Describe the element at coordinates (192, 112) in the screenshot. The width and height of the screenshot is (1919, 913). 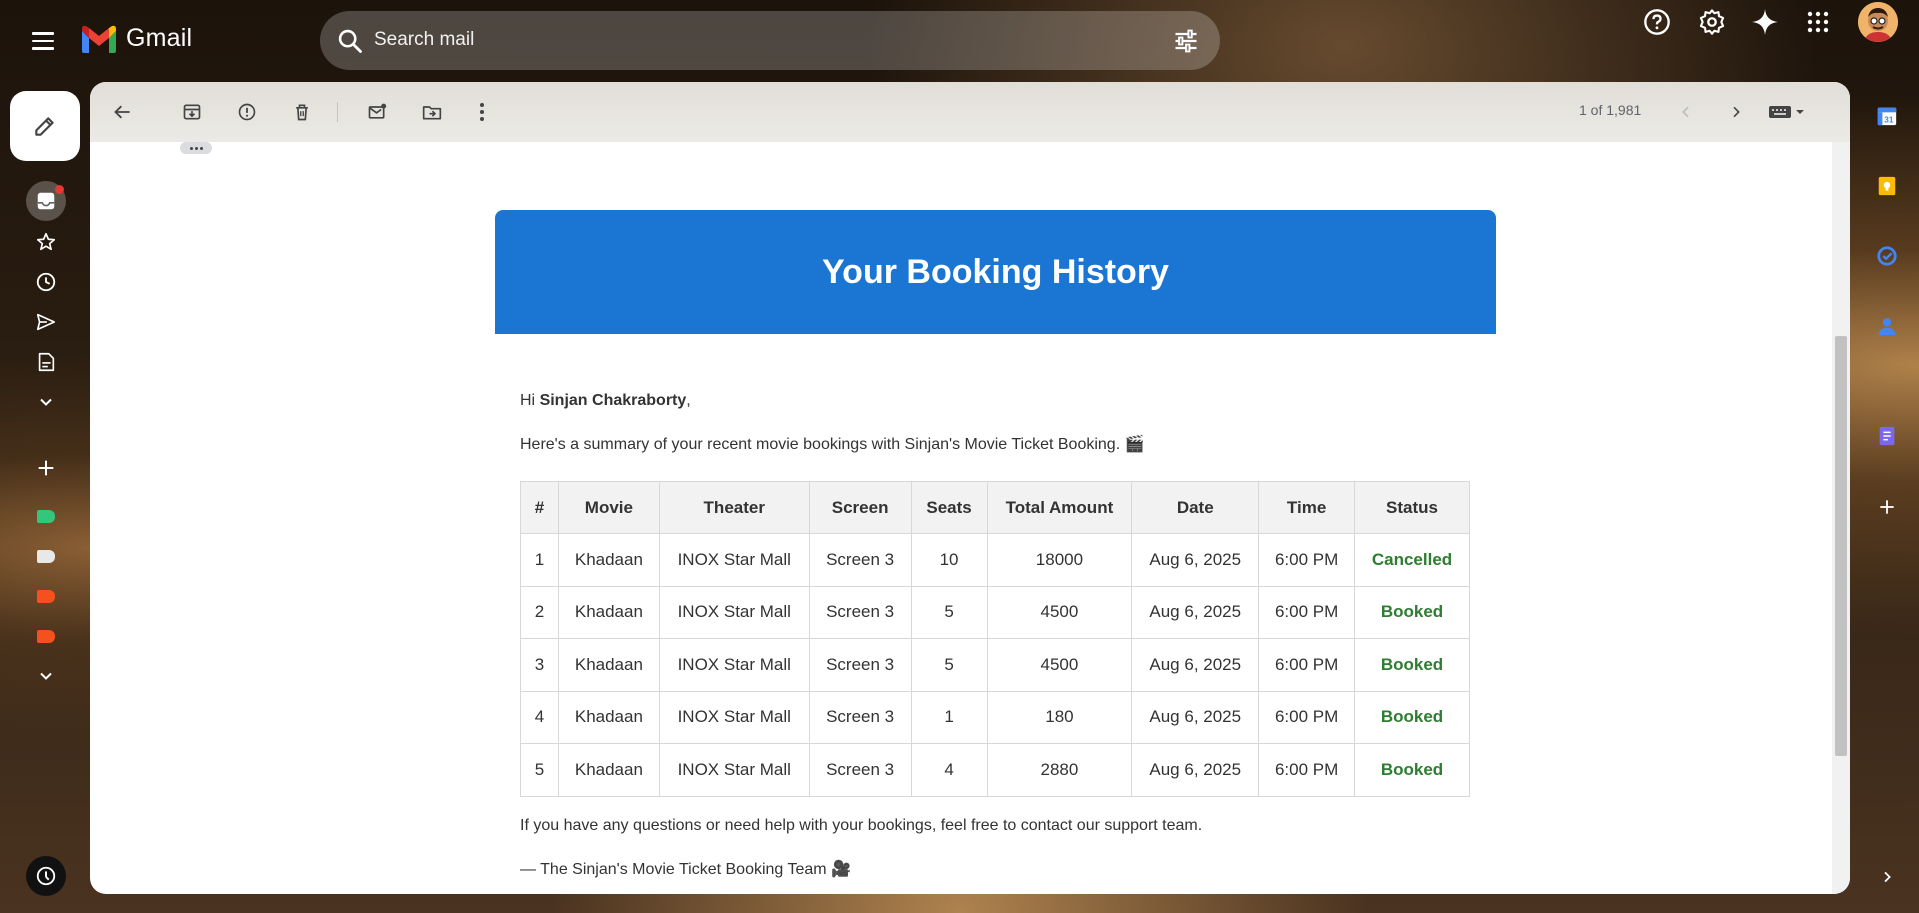
I see `archive-icon` at that location.